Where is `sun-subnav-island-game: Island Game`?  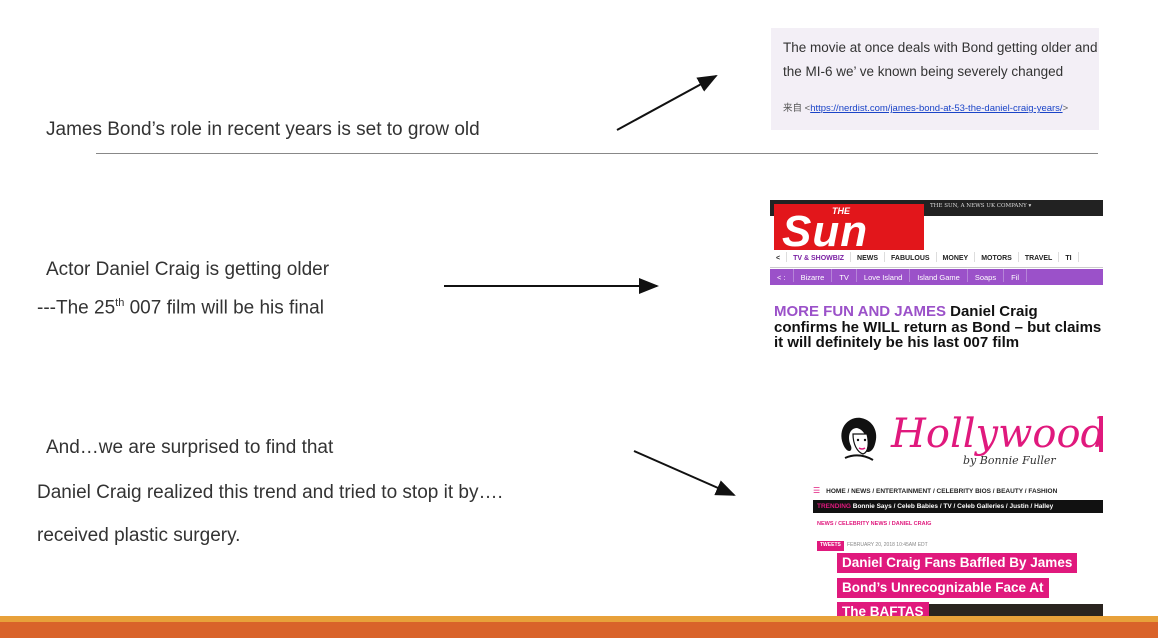 sun-subnav-island-game: Island Game is located at coordinates (939, 275).